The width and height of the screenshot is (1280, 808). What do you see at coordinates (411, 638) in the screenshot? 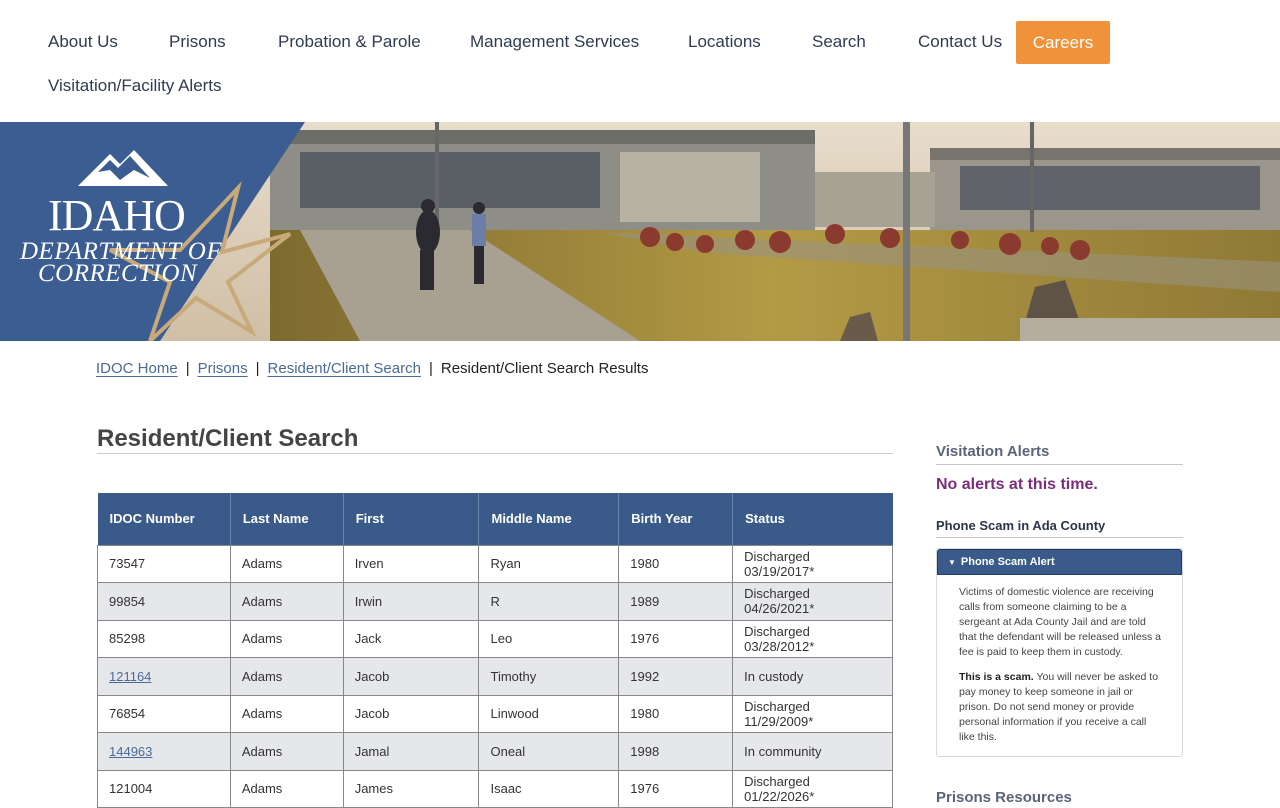
I see `cell-first-name: Jack` at bounding box center [411, 638].